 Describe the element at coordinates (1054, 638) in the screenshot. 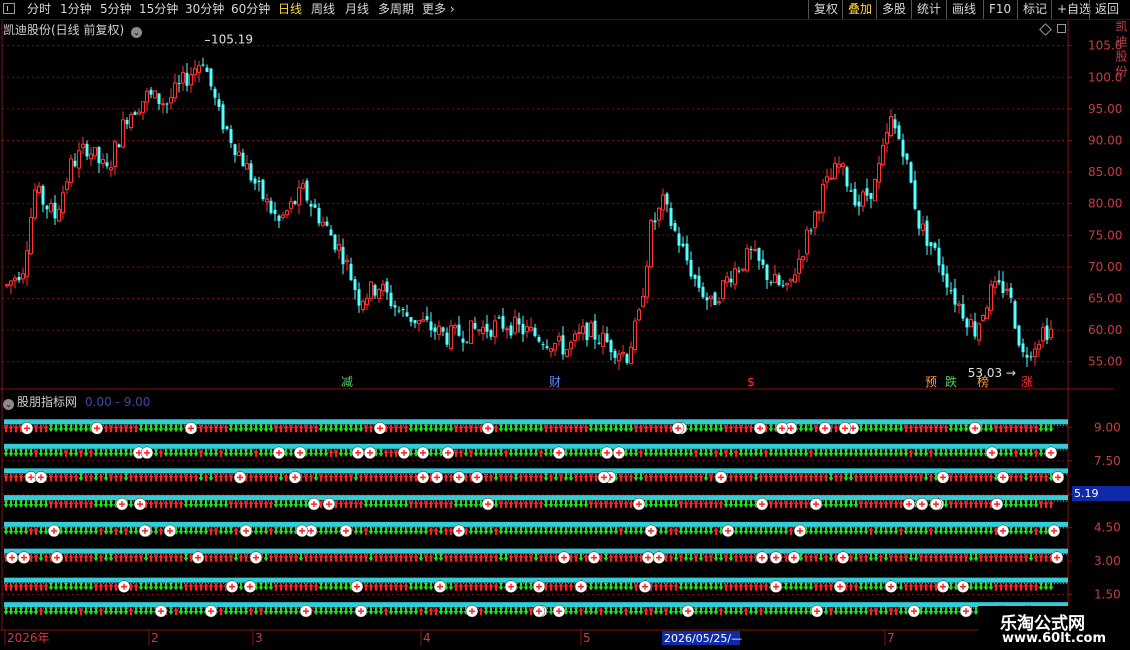

I see `watermark-url: www.60lt.com` at that location.